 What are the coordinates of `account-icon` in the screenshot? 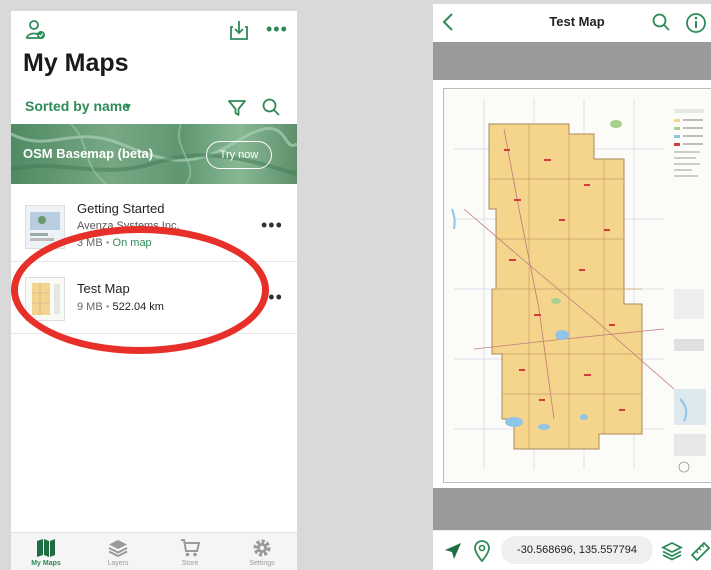 It's located at (36, 30).